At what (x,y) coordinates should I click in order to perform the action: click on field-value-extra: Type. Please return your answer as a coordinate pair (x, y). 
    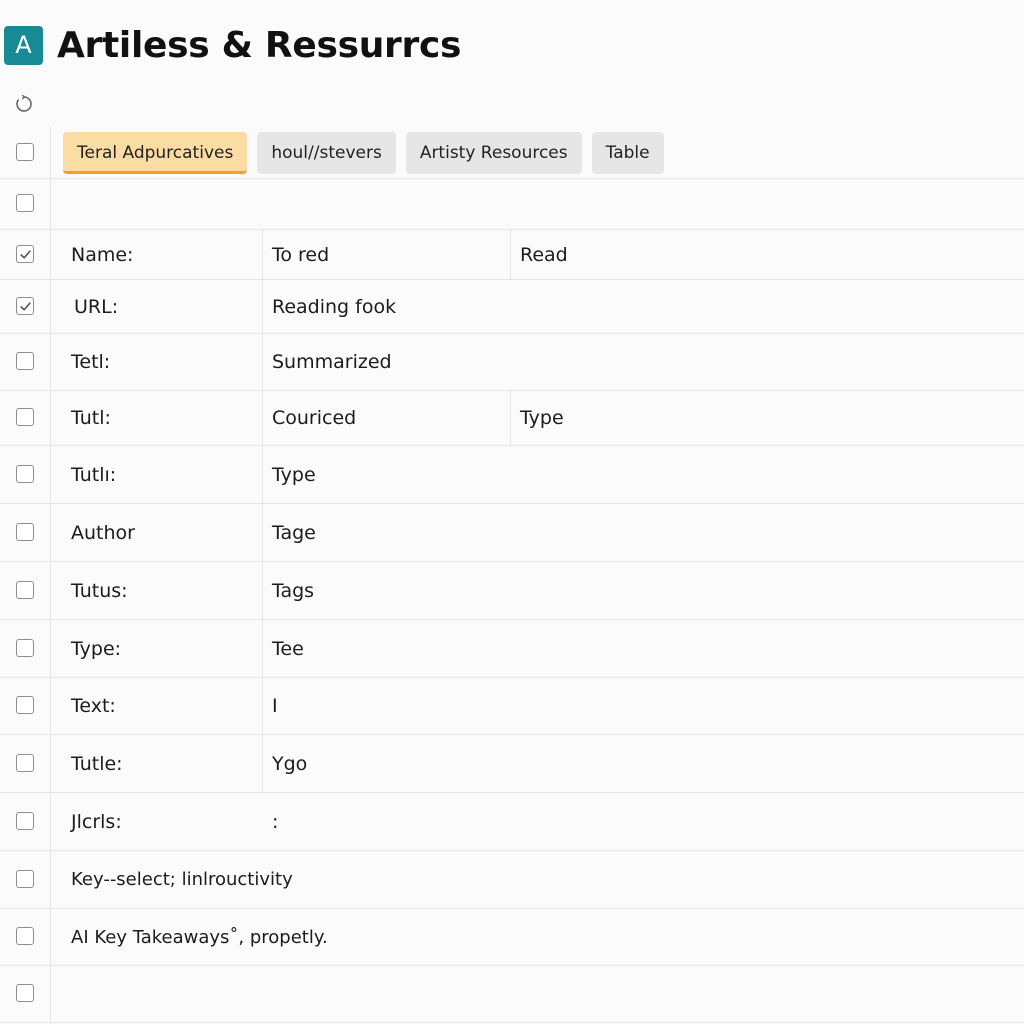
    Looking at the image, I should click on (542, 418).